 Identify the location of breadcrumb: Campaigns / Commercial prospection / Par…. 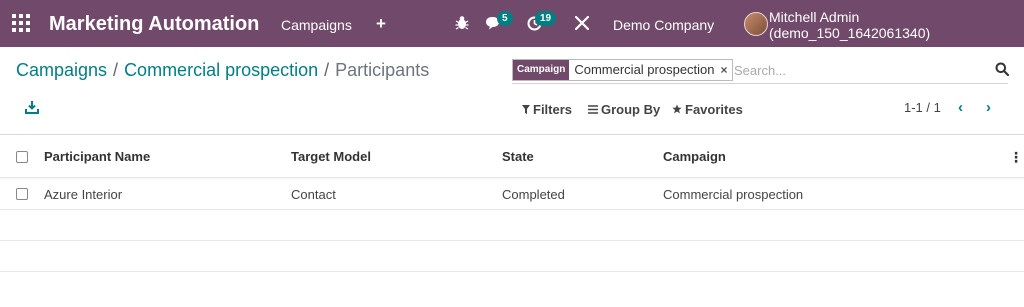
(222, 71).